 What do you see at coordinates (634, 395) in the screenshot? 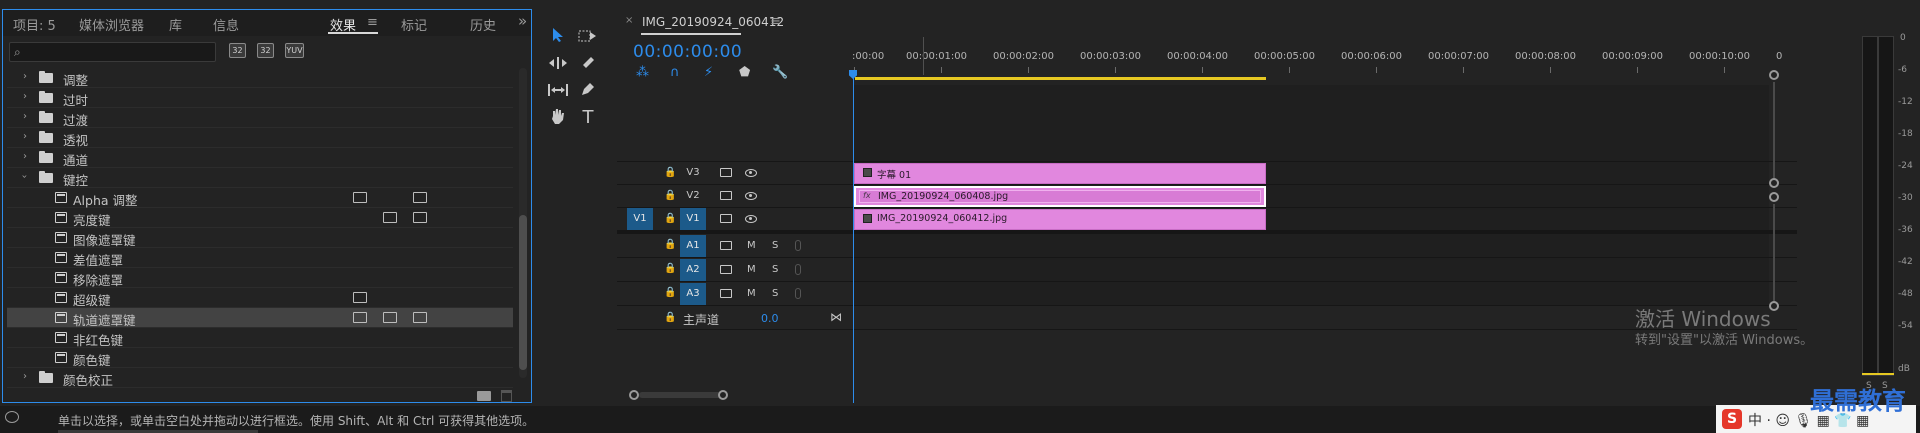
I see `zoom-scroll-left-knob` at bounding box center [634, 395].